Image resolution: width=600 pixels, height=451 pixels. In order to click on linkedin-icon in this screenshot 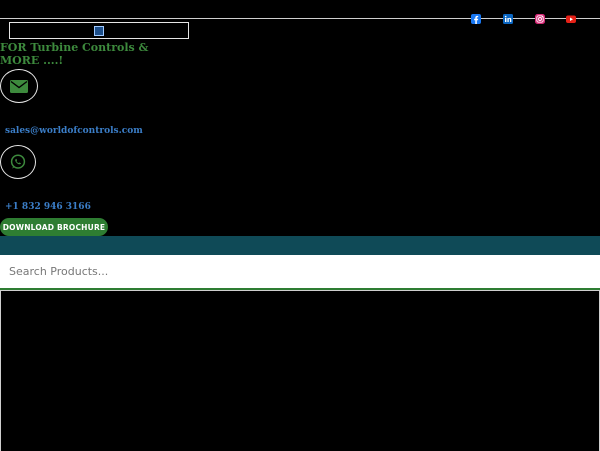, I will do `click(508, 19)`.